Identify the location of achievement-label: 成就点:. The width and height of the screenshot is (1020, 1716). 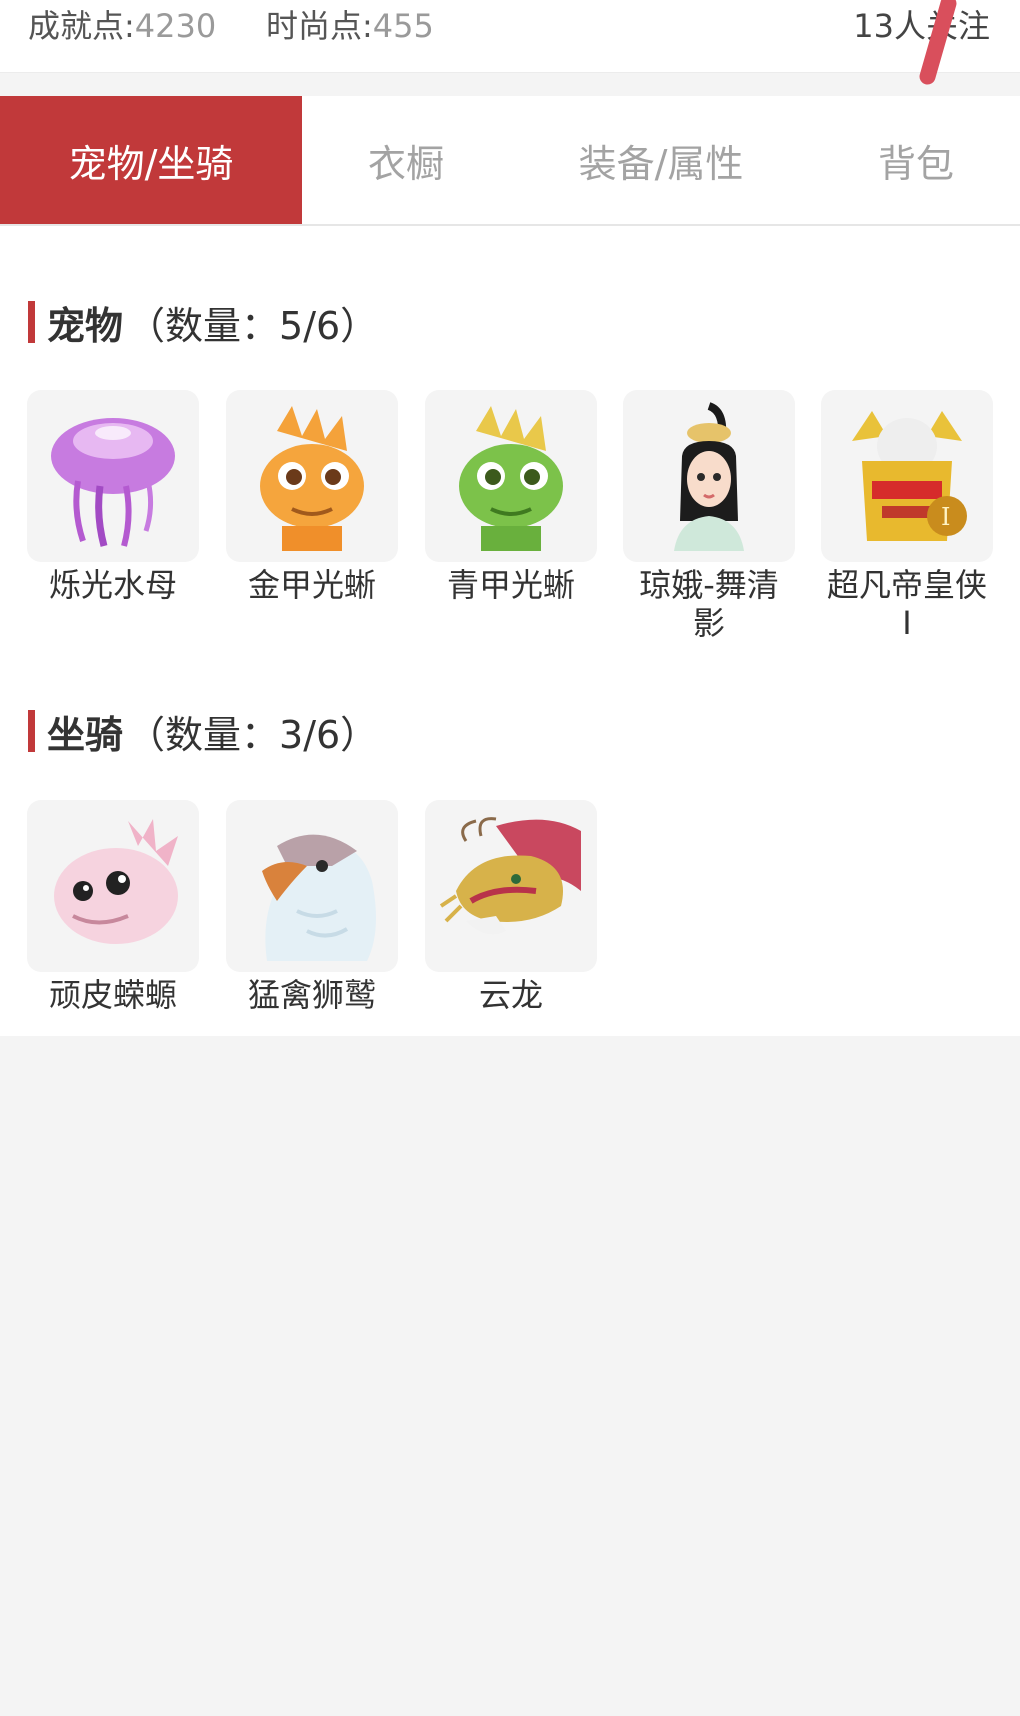
(81, 26).